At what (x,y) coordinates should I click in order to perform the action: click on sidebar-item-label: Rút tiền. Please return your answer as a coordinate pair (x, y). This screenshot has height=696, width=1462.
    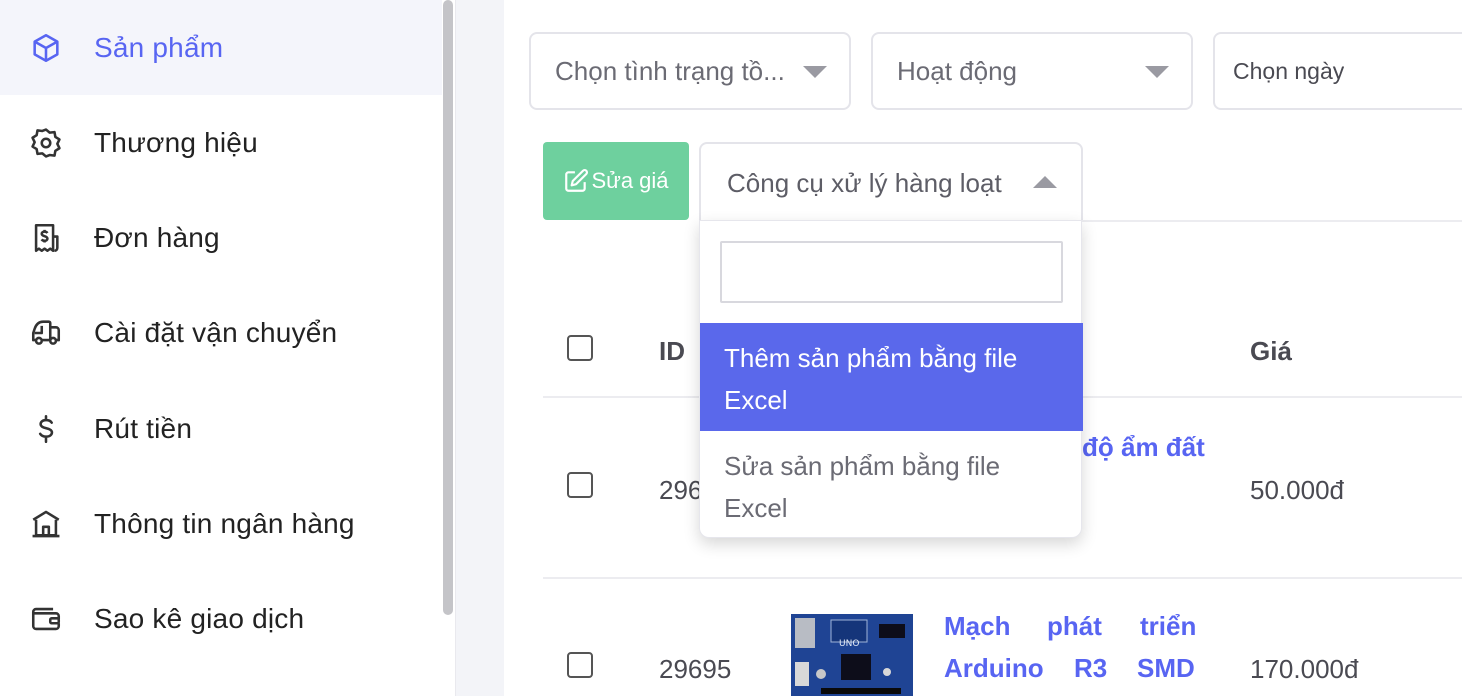
    Looking at the image, I should click on (143, 428).